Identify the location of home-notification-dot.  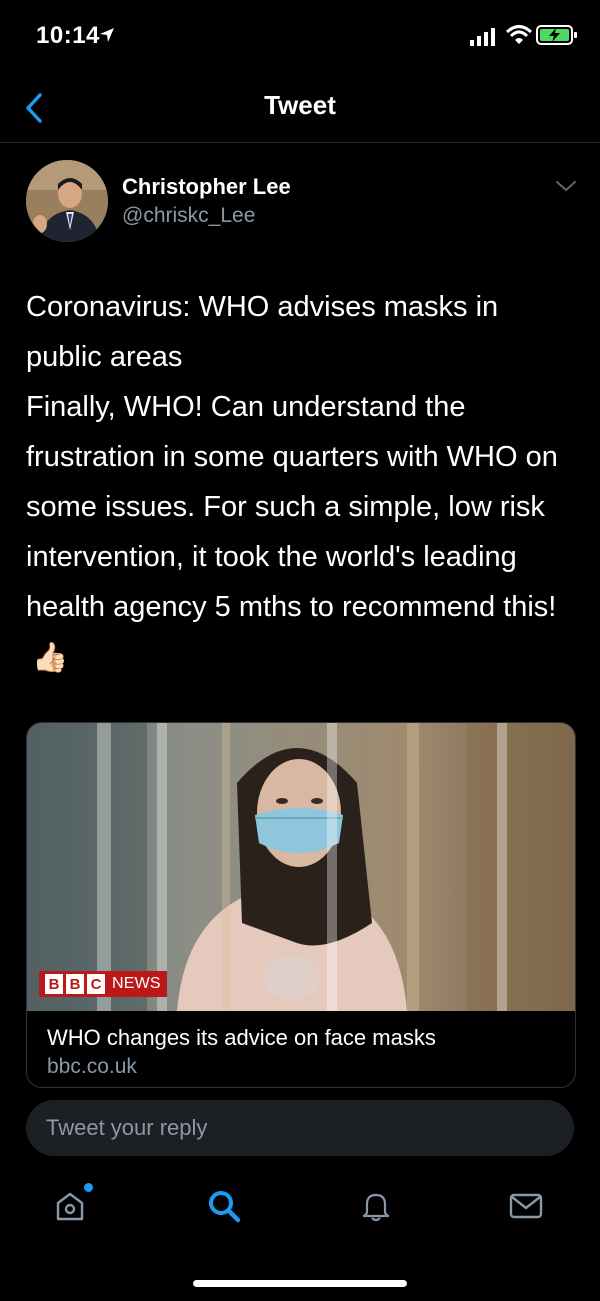
(88, 1187).